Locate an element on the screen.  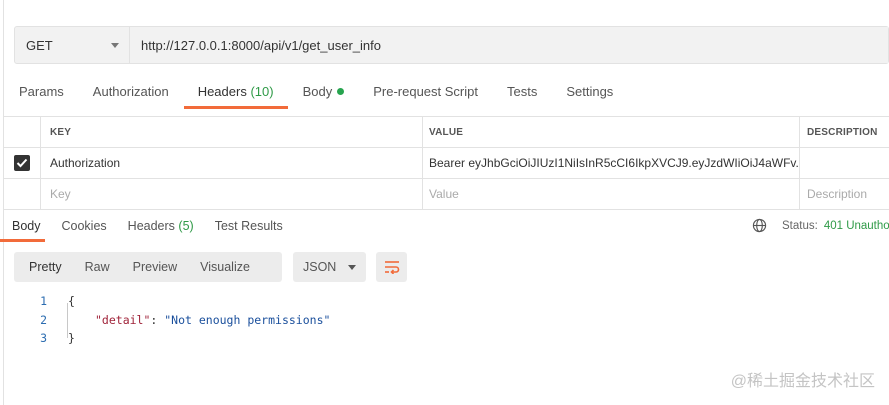
response-tab-test-results: Test Results is located at coordinates (249, 230).